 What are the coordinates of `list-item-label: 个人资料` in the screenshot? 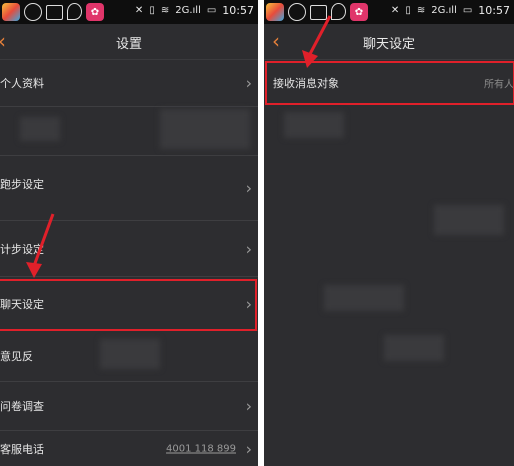 It's located at (22, 83).